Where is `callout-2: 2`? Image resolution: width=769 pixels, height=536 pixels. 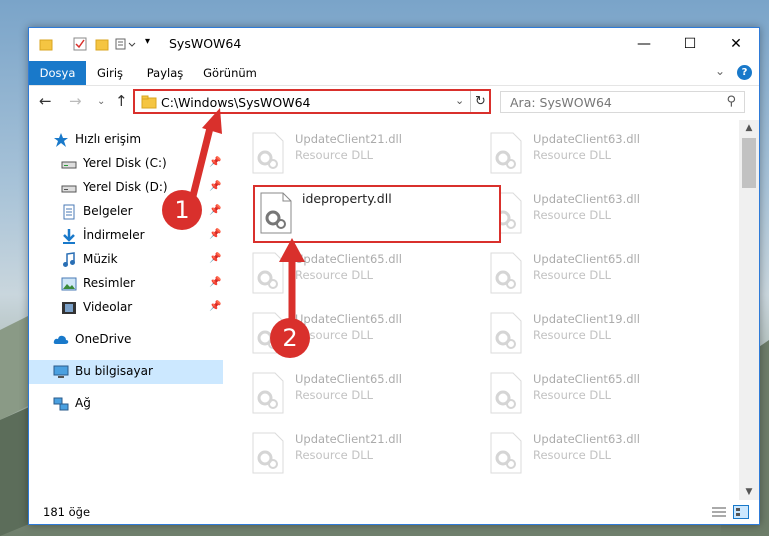
callout-2: 2 is located at coordinates (290, 338).